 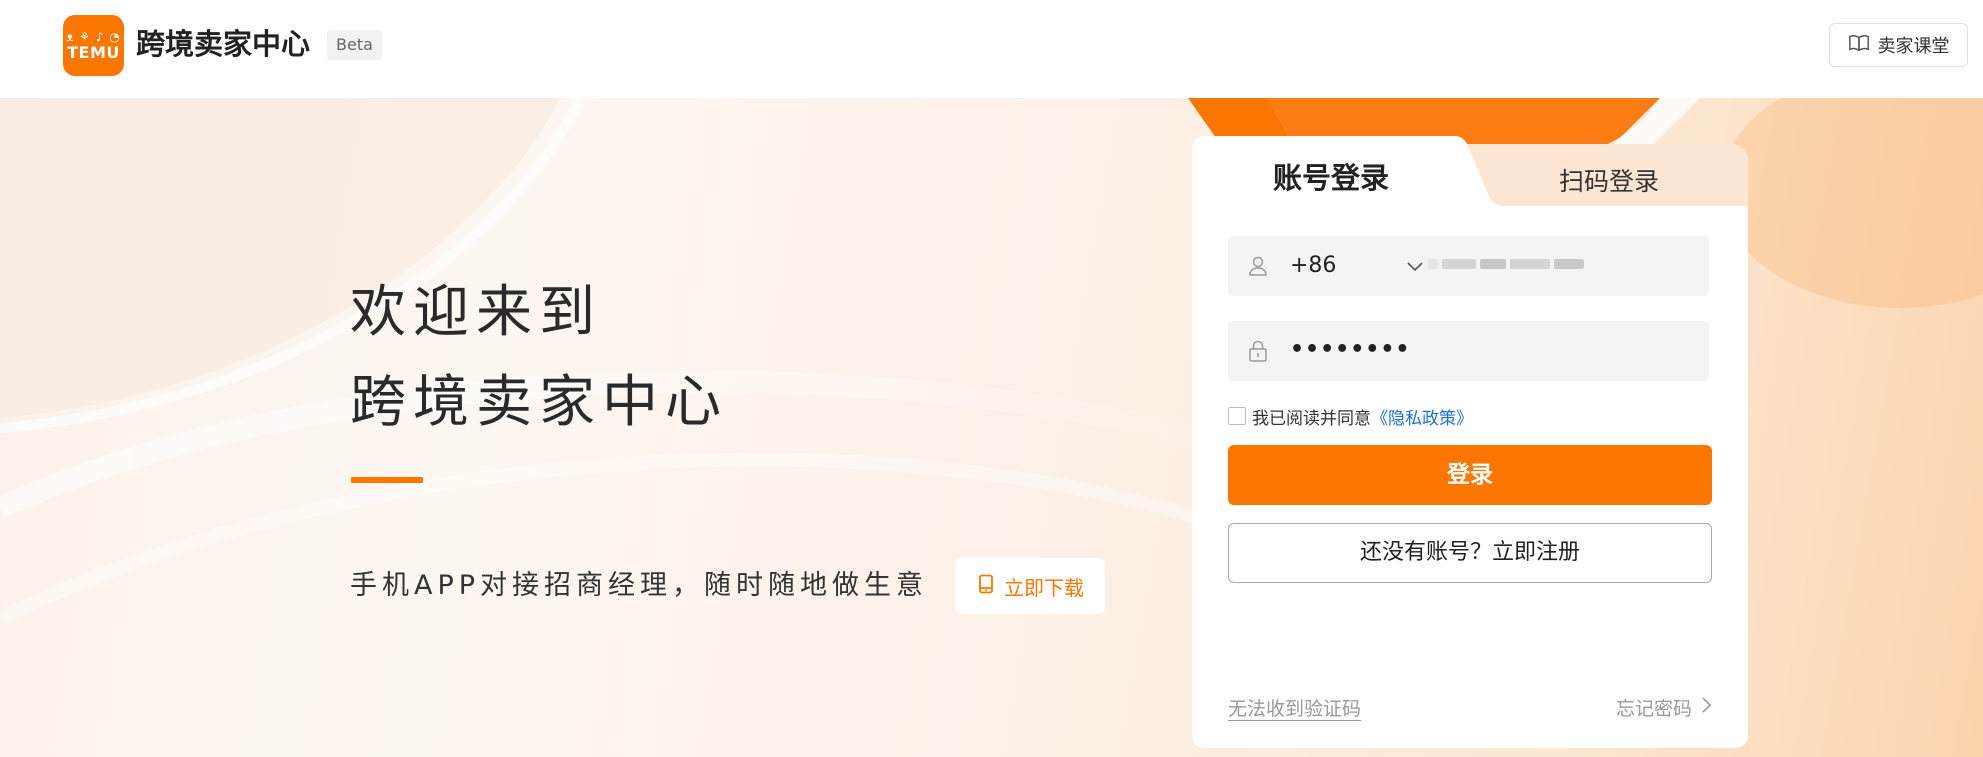 What do you see at coordinates (93, 52) in the screenshot?
I see `logo-word: TEMU` at bounding box center [93, 52].